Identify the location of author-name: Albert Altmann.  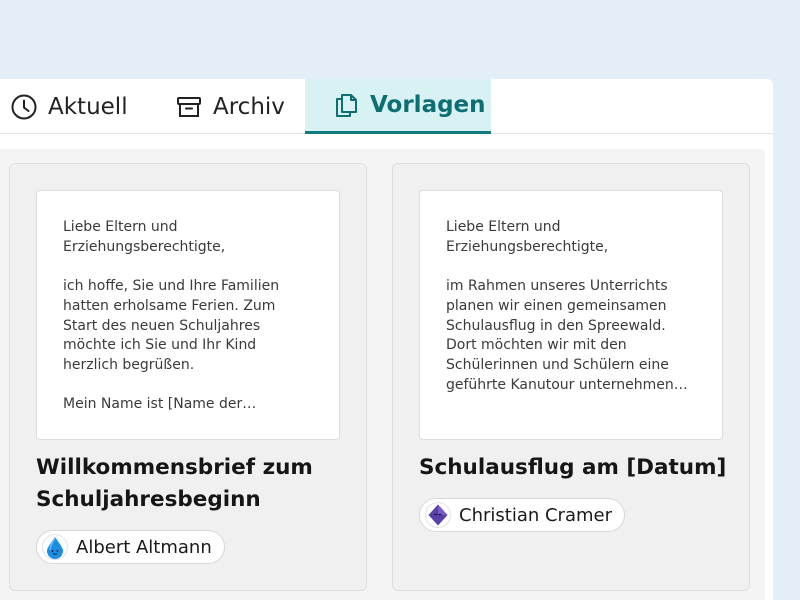
(144, 547).